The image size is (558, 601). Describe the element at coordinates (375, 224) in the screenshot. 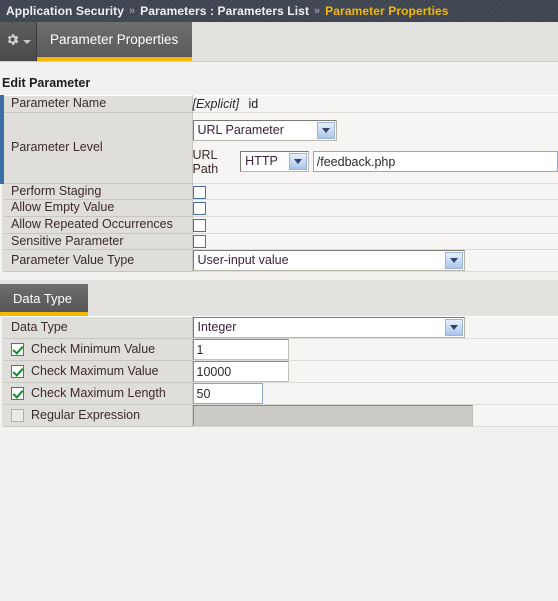

I see `row-value-allow-repeated-occurrences` at that location.